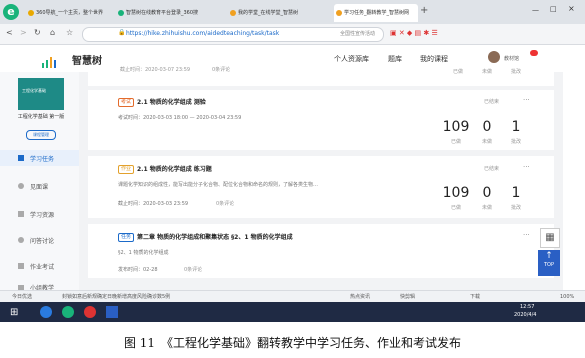  What do you see at coordinates (414, 33) in the screenshot?
I see `extension-icons: ▣ ✕ ◆ ▤ ✱ ☰` at bounding box center [414, 33].